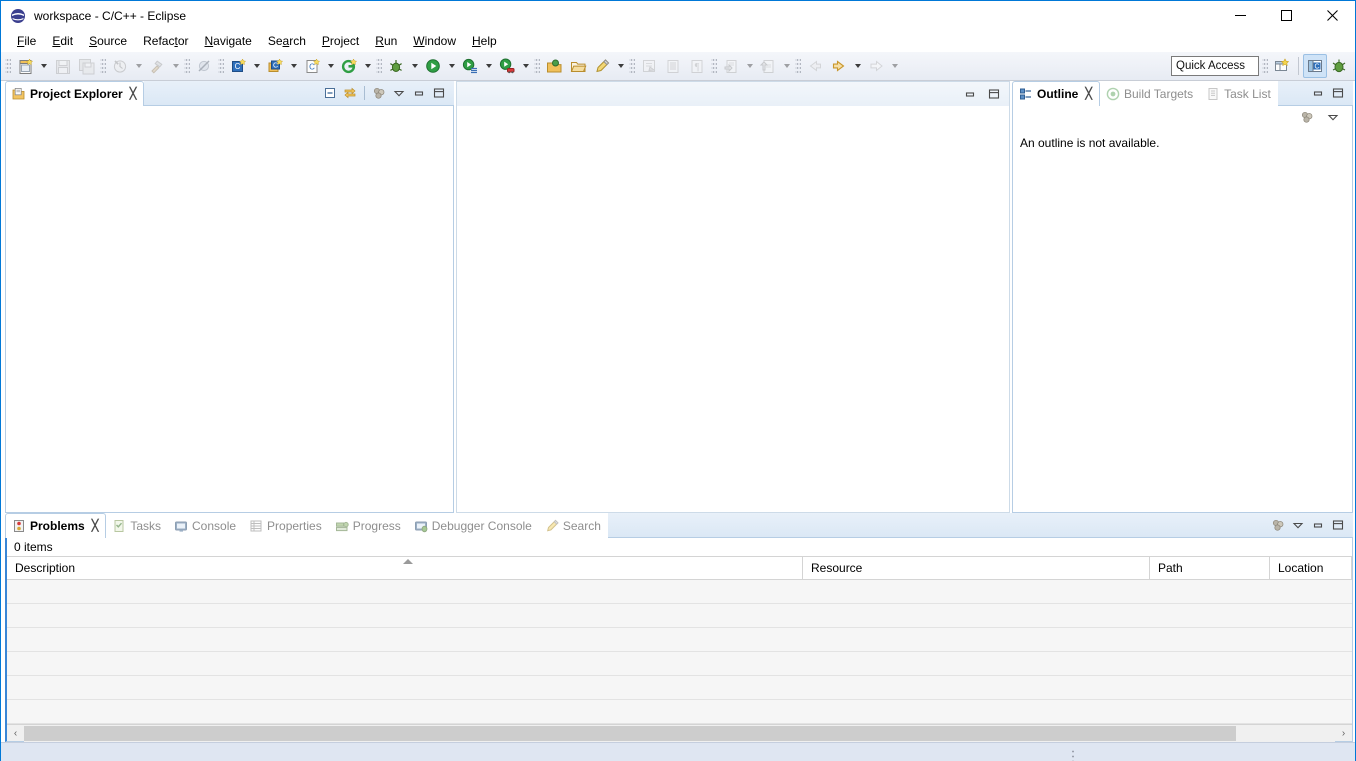 The image size is (1356, 761). What do you see at coordinates (1311, 568) in the screenshot?
I see `column-header-location: Location` at bounding box center [1311, 568].